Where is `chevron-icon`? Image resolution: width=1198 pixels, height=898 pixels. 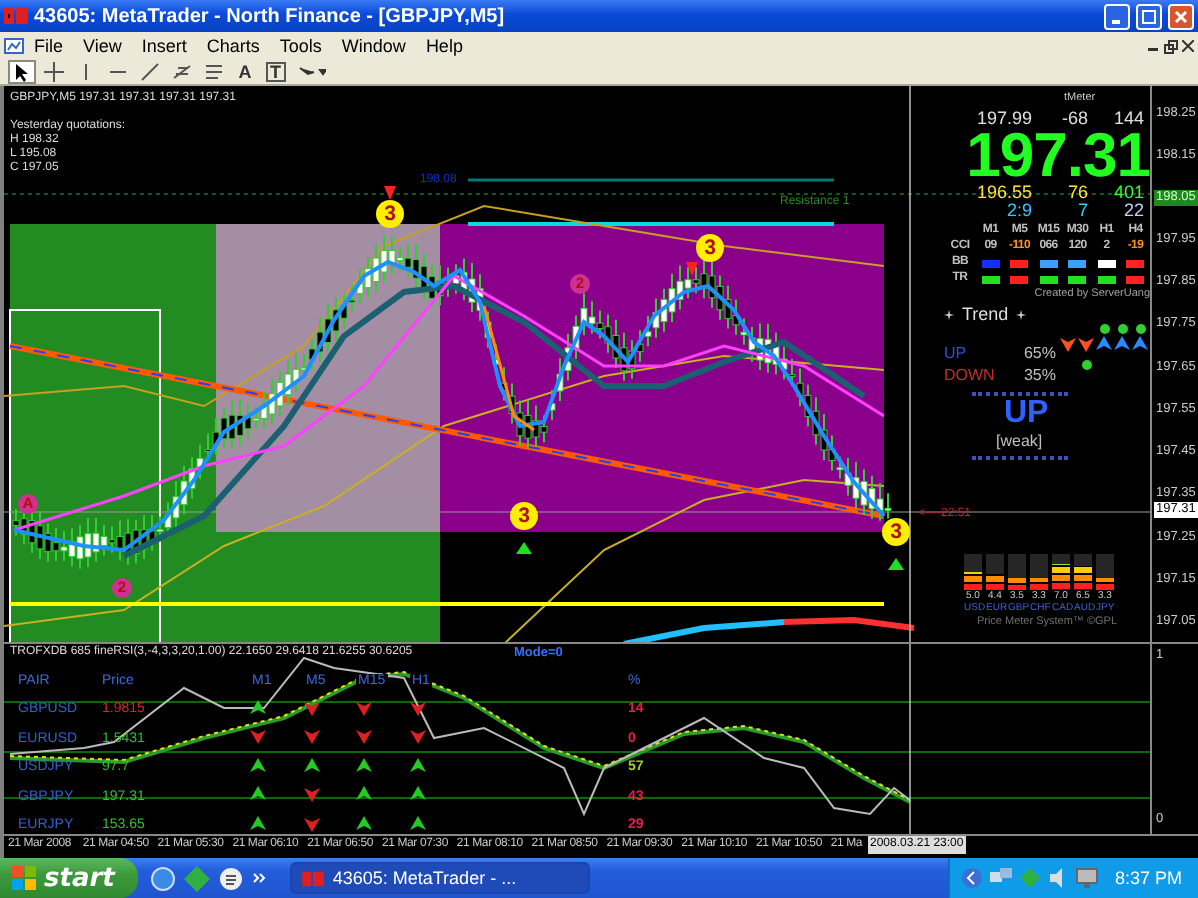
chevron-icon is located at coordinates (972, 878).